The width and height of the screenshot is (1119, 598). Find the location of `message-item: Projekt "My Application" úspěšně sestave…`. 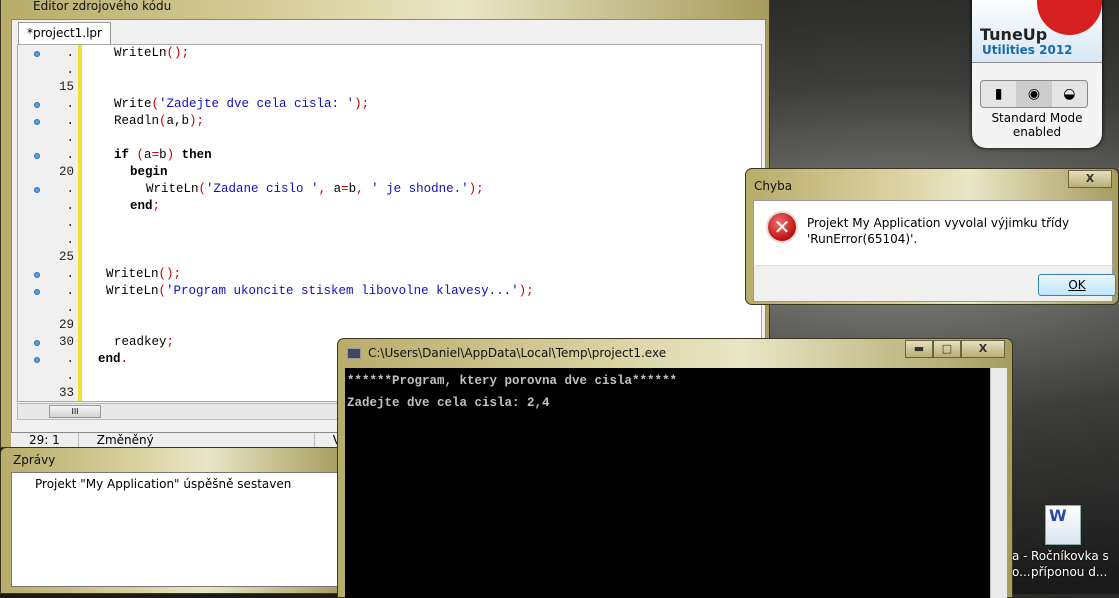

message-item: Projekt "My Application" úspěšně sestave… is located at coordinates (177, 484).